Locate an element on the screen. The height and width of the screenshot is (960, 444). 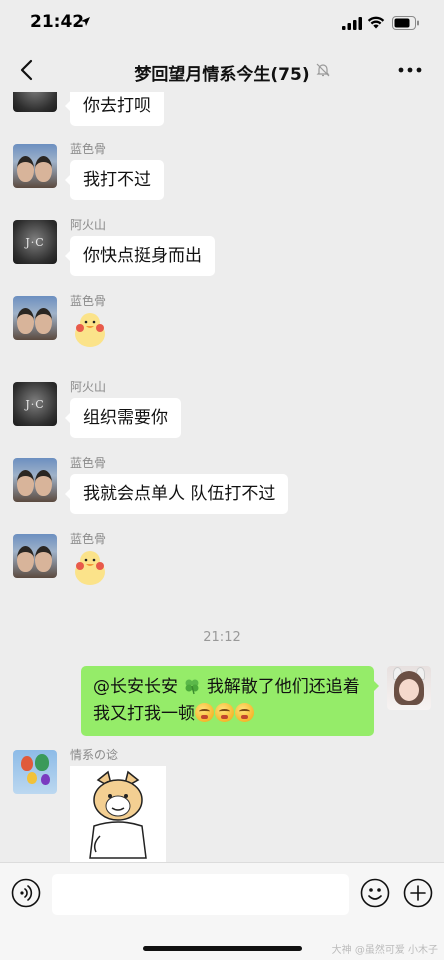
message-bubble: 你快点挺身而出 is located at coordinates (140, 256).